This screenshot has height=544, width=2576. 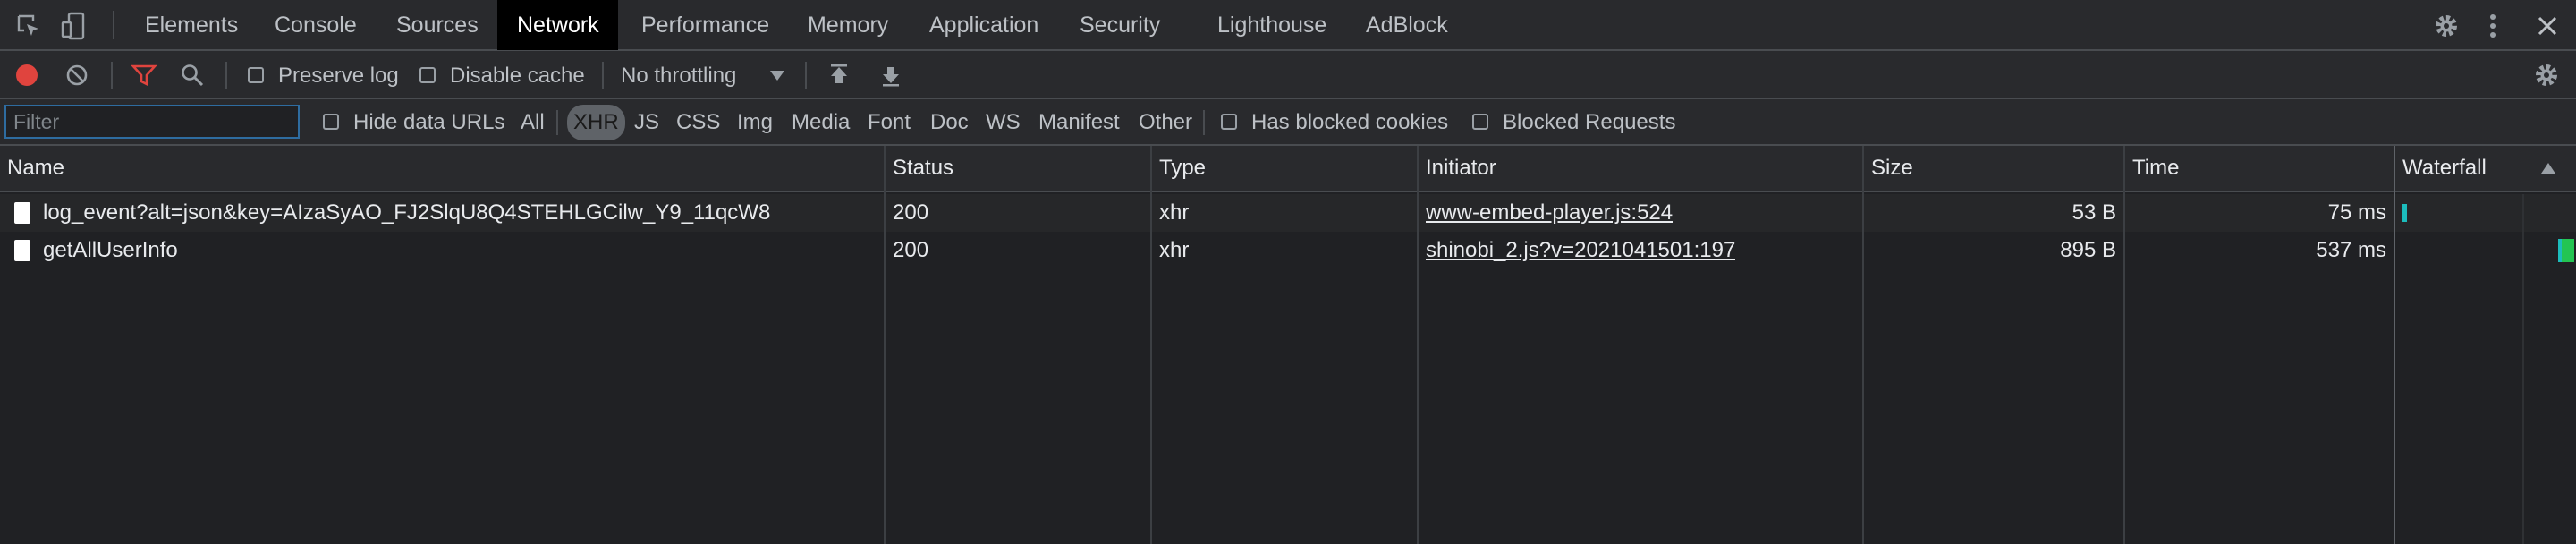 I want to click on waterfall-bar, so click(x=2404, y=213).